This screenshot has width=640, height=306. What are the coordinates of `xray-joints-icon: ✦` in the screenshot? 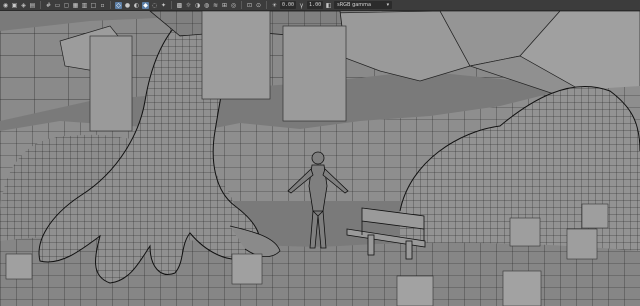 It's located at (163, 5).